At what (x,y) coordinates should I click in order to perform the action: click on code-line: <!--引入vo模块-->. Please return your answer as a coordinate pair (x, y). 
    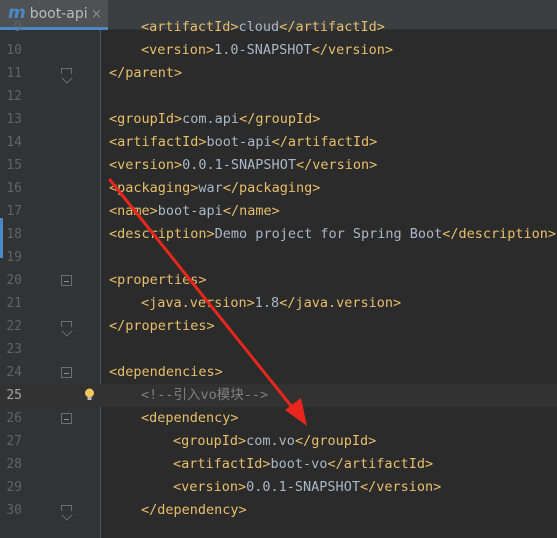
    Looking at the image, I should click on (204, 395).